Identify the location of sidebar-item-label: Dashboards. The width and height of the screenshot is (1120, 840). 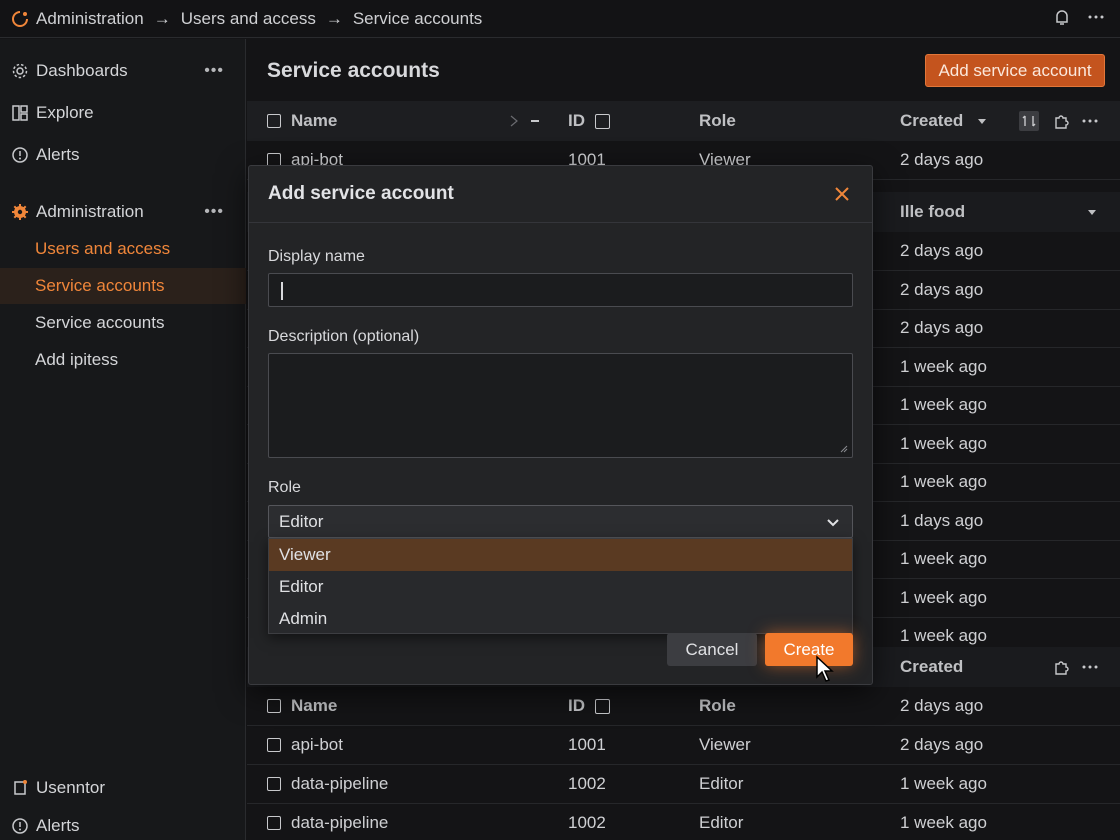
(82, 70).